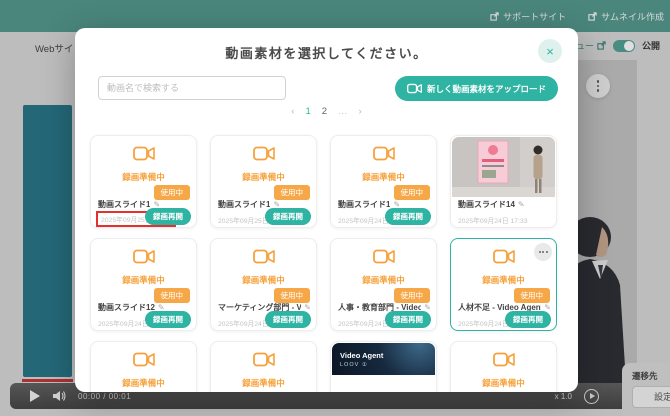 Image resolution: width=670 pixels, height=416 pixels. What do you see at coordinates (126, 307) in the screenshot?
I see `video-name: 動画スライド12` at bounding box center [126, 307].